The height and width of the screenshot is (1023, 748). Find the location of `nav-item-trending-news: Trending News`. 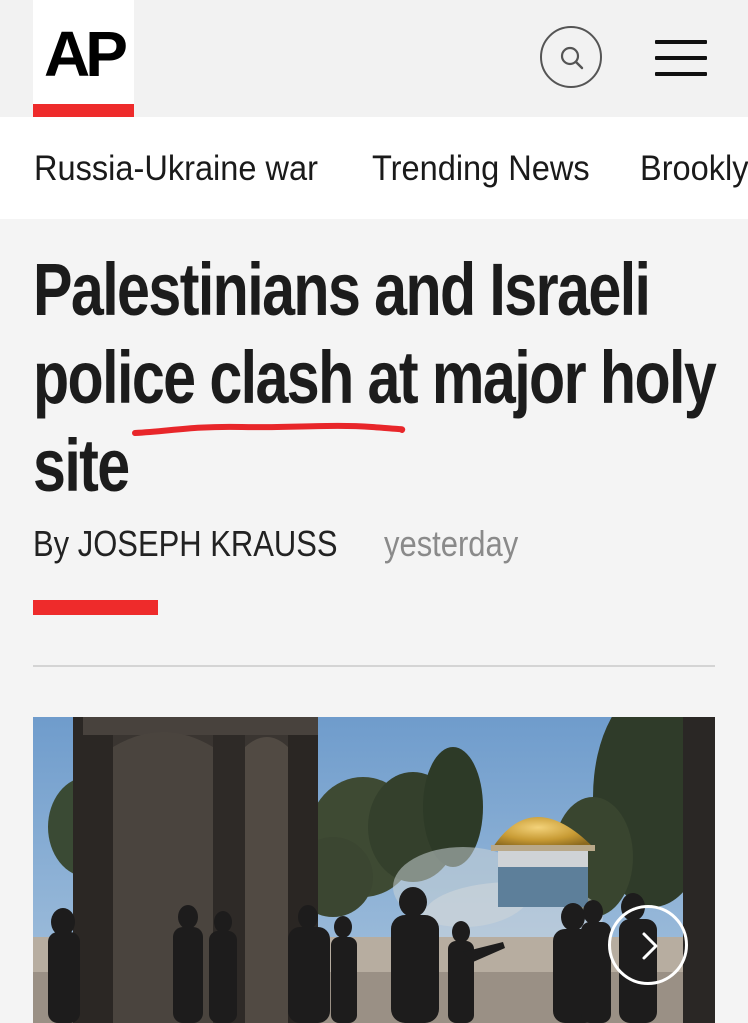

nav-item-trending-news: Trending News is located at coordinates (481, 169).